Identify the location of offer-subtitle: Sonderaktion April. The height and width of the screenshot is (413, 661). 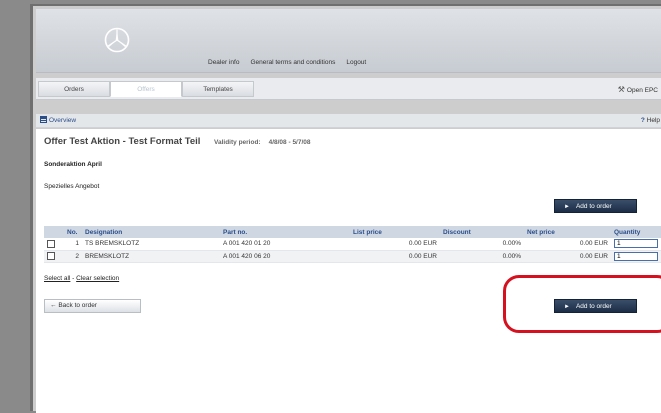
(73, 164).